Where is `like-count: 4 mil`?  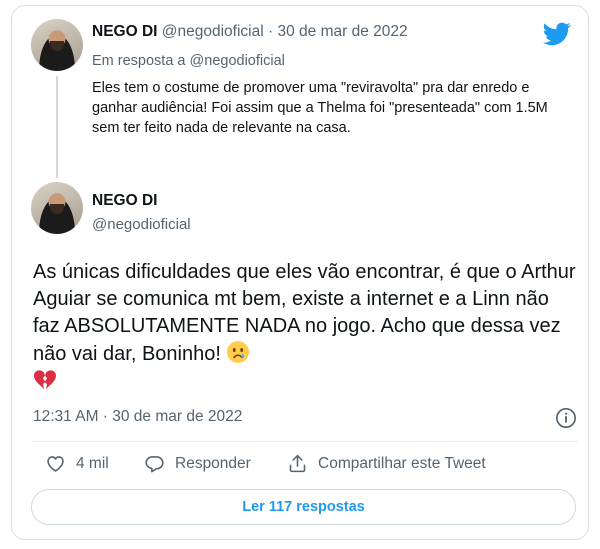 like-count: 4 mil is located at coordinates (92, 463).